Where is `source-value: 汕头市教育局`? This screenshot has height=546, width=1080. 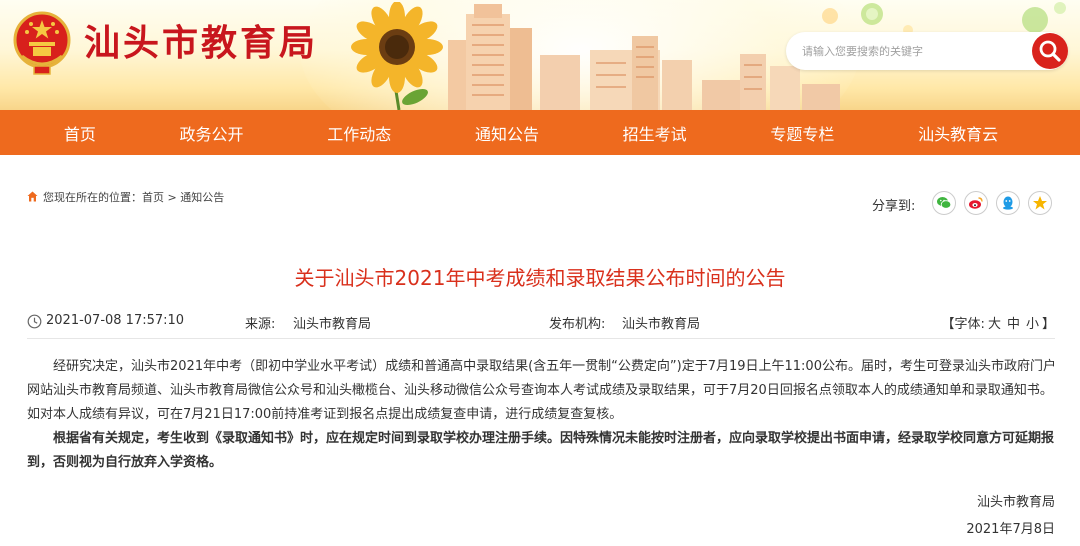
source-value: 汕头市教育局 is located at coordinates (332, 324).